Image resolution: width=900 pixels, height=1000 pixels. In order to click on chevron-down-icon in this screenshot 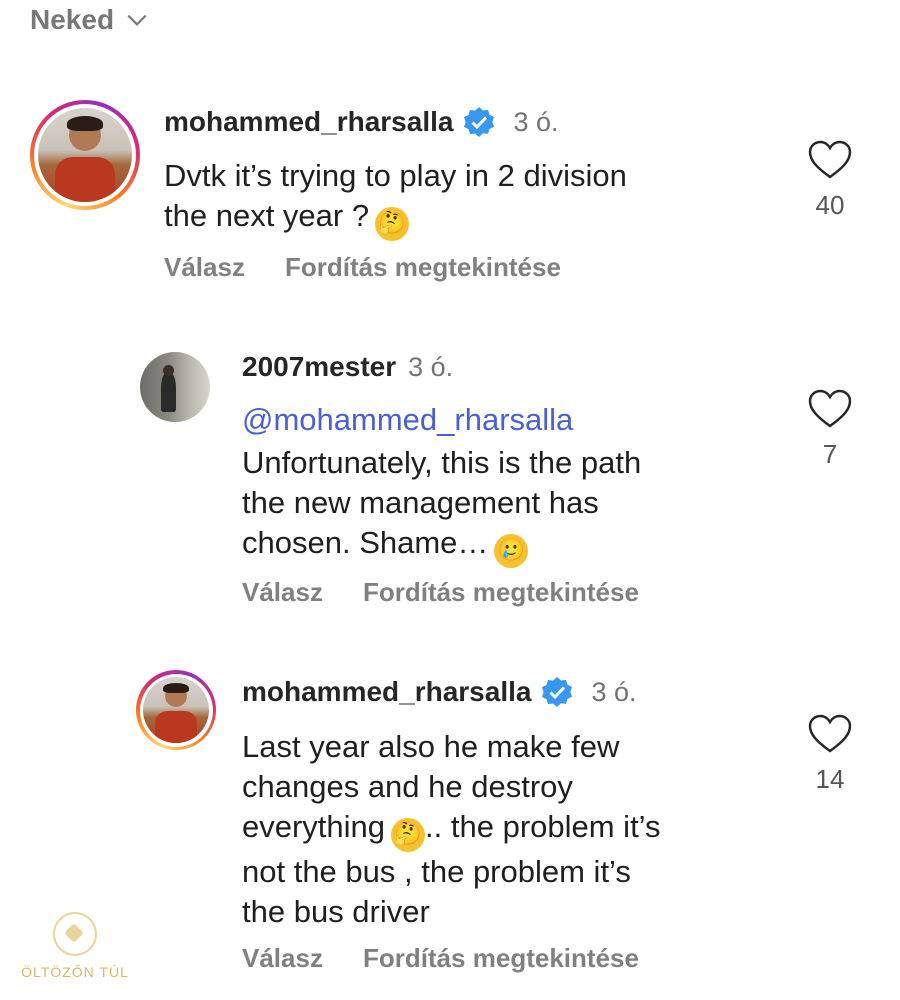, I will do `click(137, 20)`.